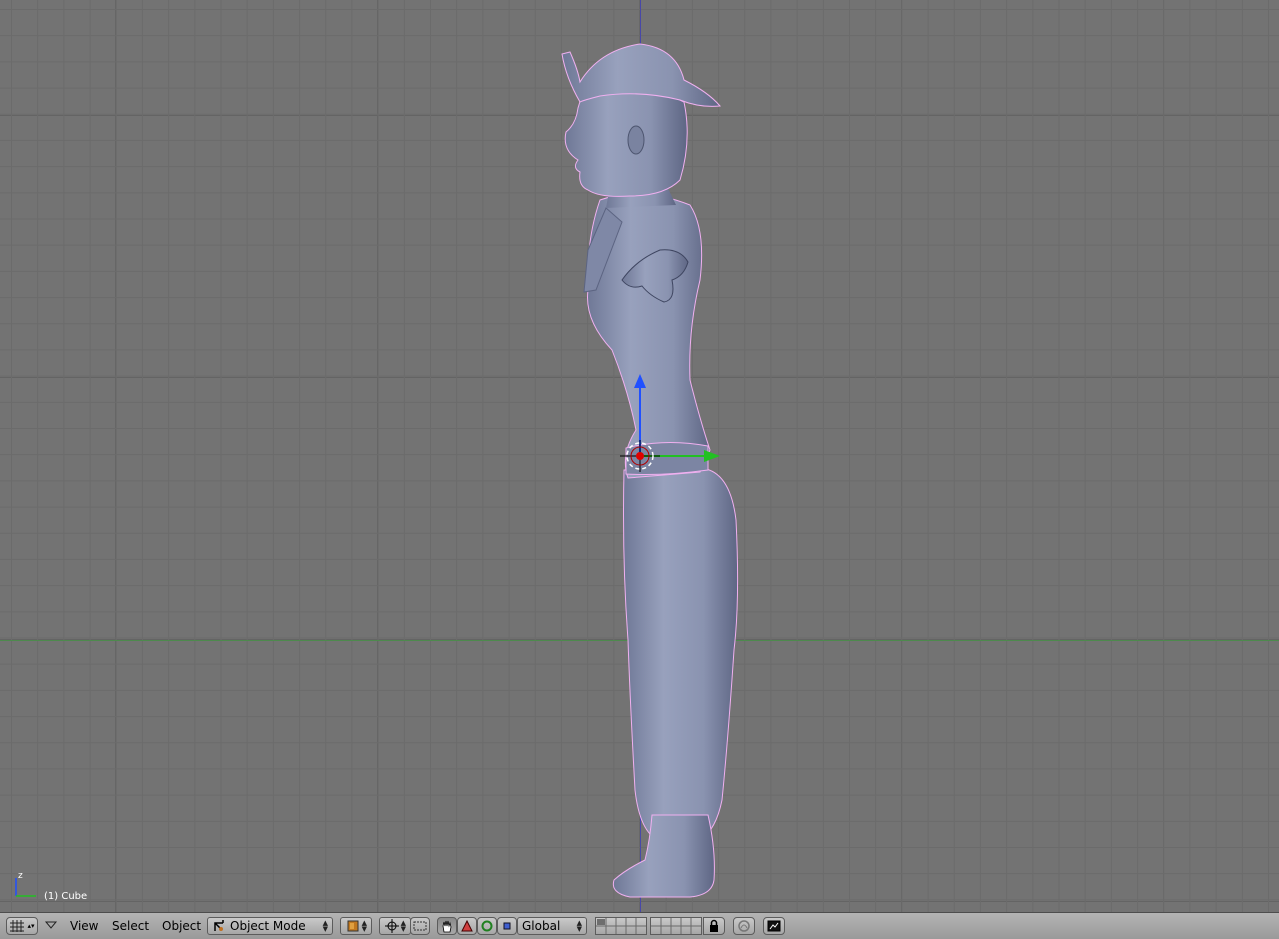 Image resolution: width=1279 pixels, height=939 pixels. I want to click on header-collapse-button, so click(51, 926).